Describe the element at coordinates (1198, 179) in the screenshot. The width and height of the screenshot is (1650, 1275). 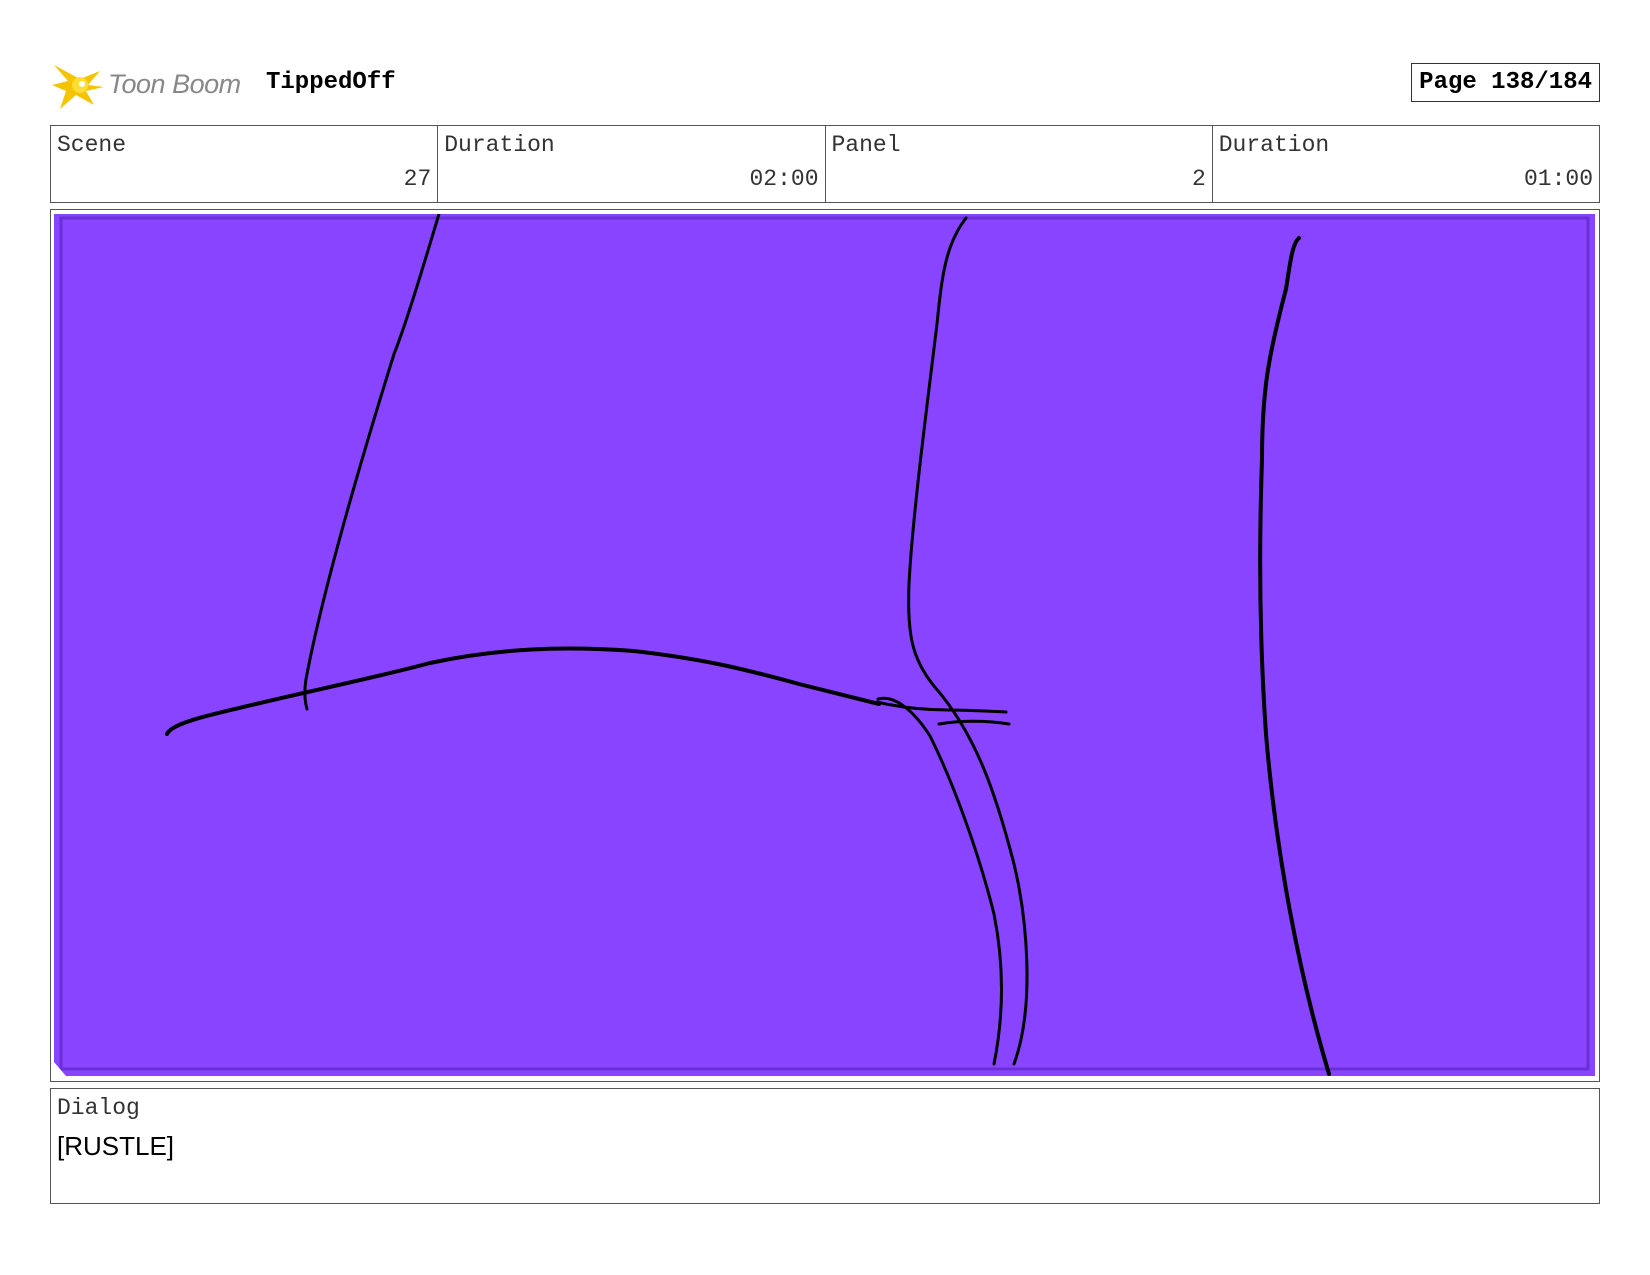
I see `panel-value: 2` at that location.